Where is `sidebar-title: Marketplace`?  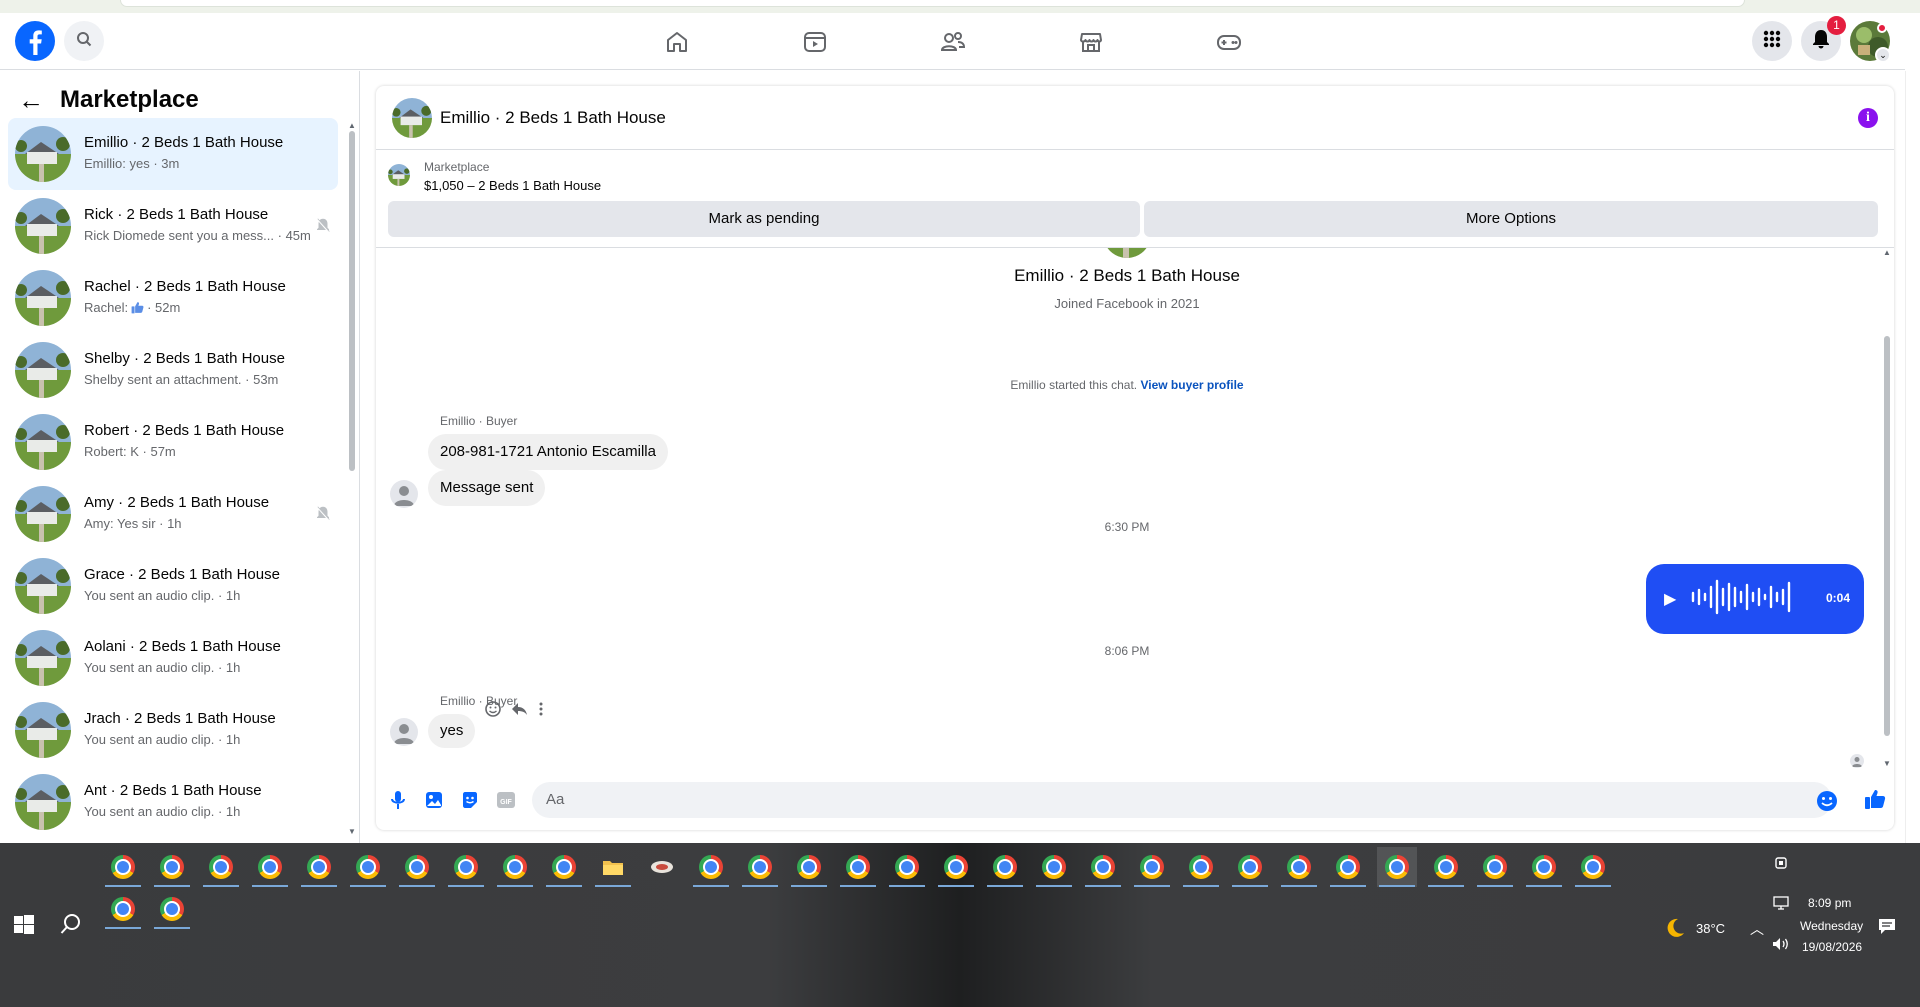
sidebar-title: Marketplace is located at coordinates (129, 99).